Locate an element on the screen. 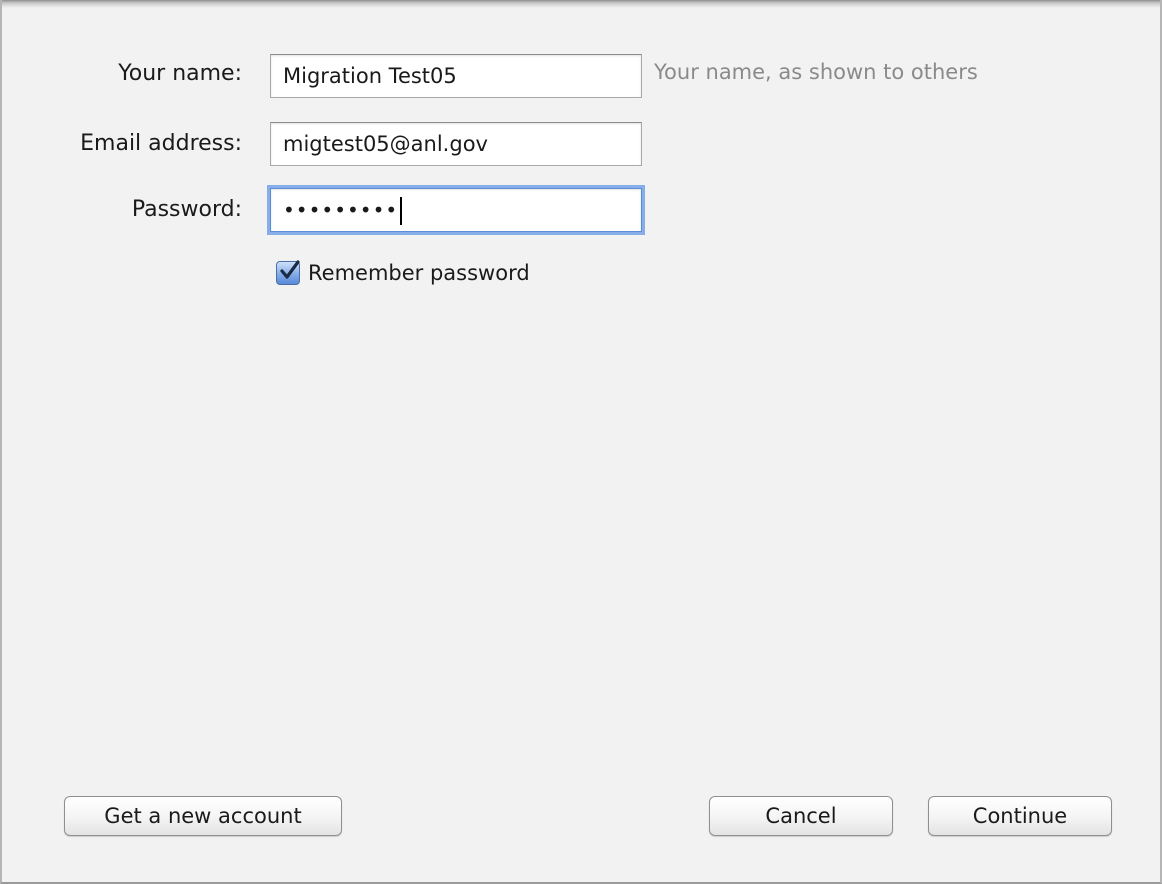  email-field: migtest05@anl.gov is located at coordinates (456, 144).